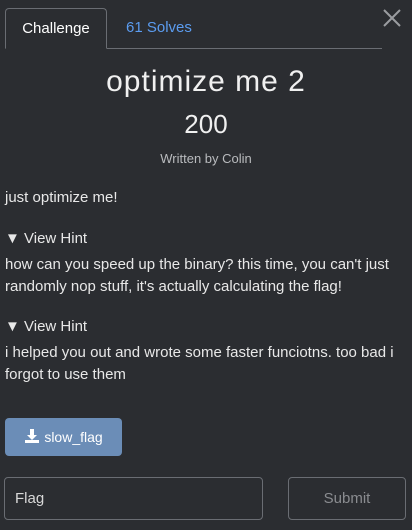 The height and width of the screenshot is (530, 412). Describe the element at coordinates (56, 28) in the screenshot. I see `tab-challenge: Challenge` at that location.